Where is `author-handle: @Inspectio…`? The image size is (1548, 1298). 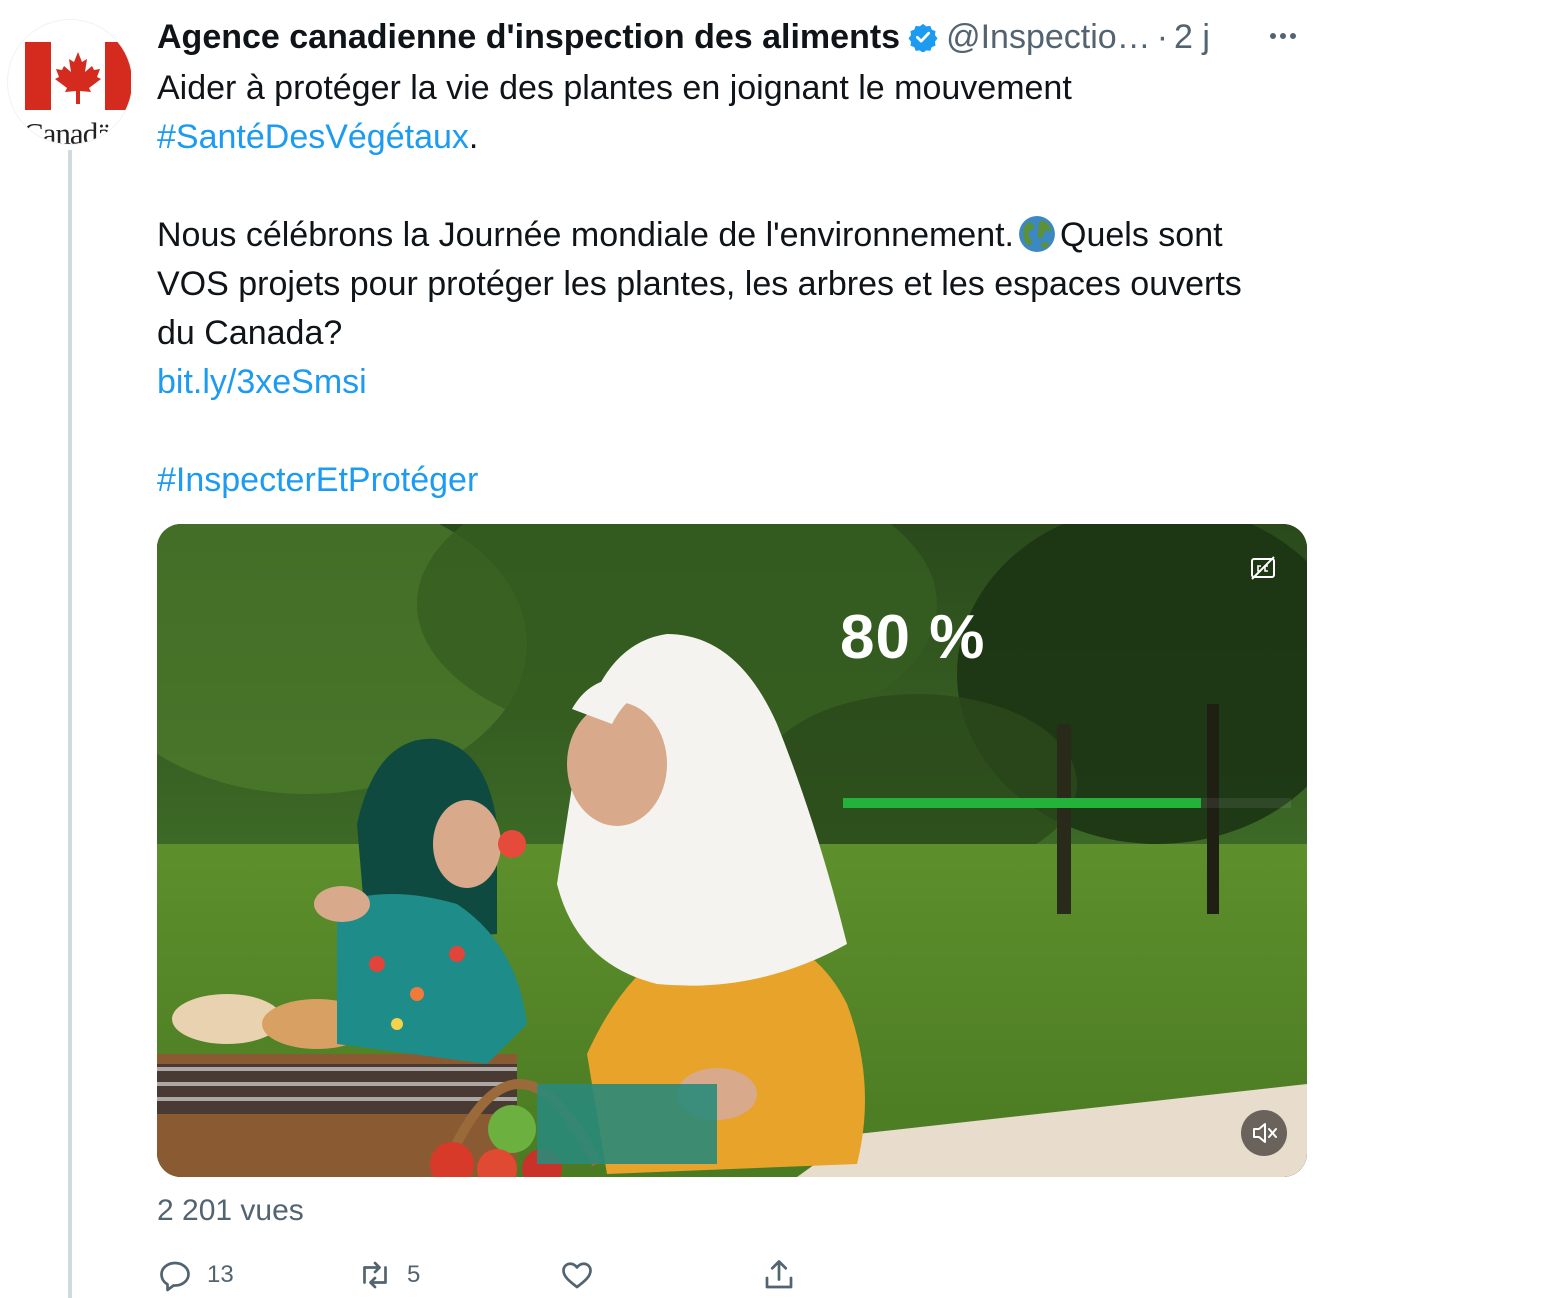
author-handle: @Inspectio… is located at coordinates (1048, 37).